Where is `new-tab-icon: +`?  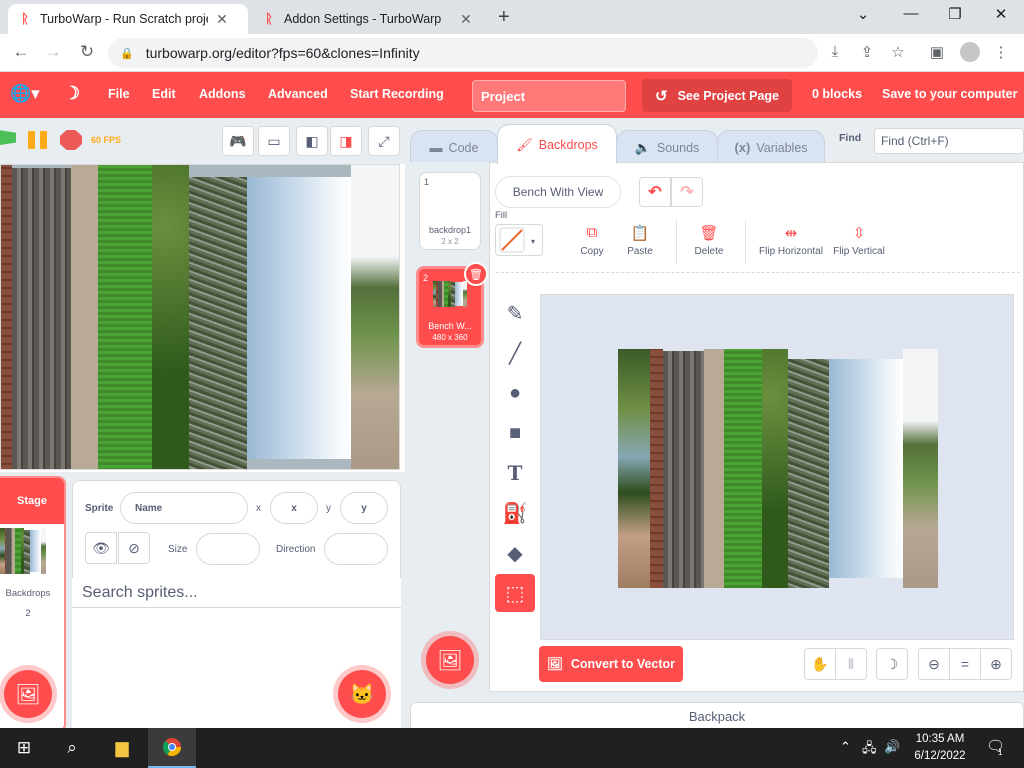 new-tab-icon: + is located at coordinates (504, 17).